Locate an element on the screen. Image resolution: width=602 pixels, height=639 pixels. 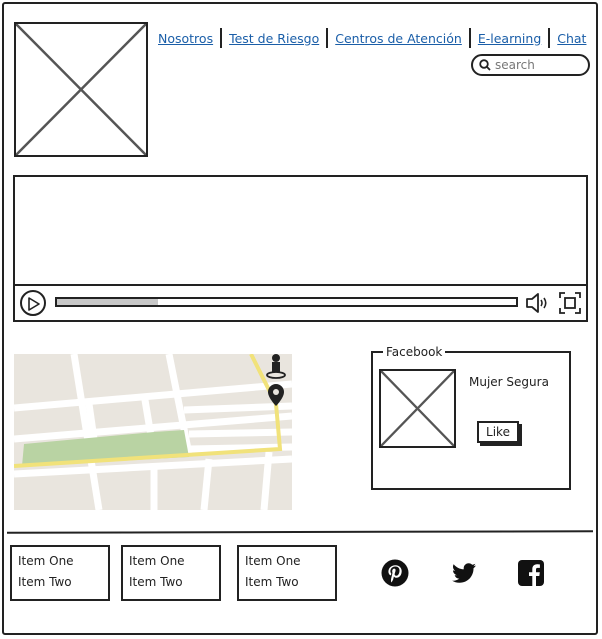
map-widget is located at coordinates (153, 432).